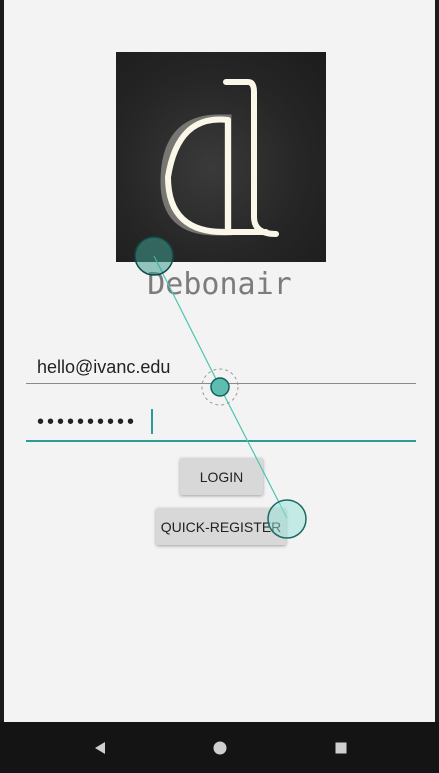 The width and height of the screenshot is (439, 773). I want to click on home-circle-icon, so click(220, 748).